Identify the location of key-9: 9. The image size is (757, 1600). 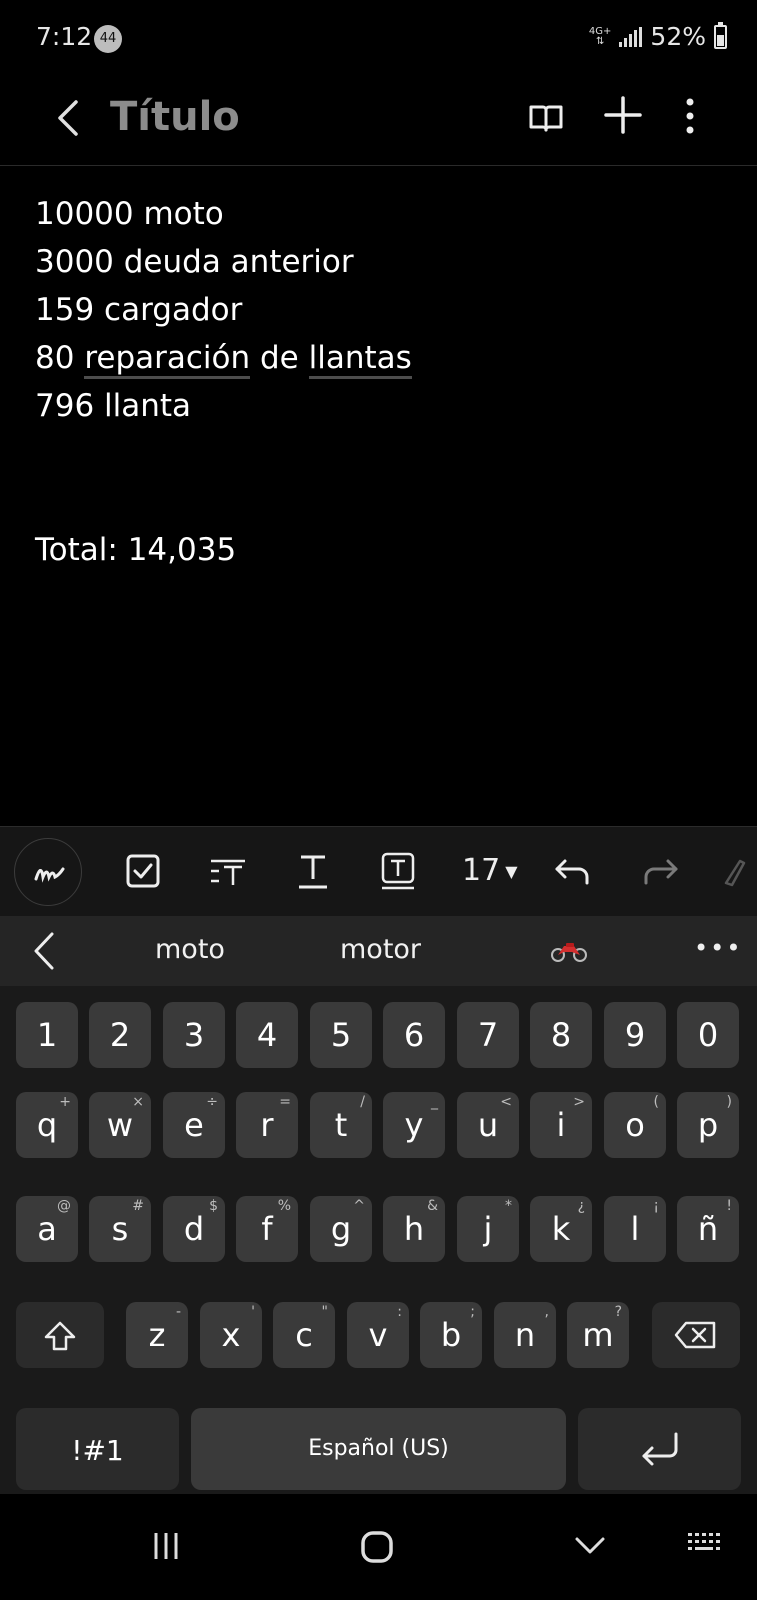
(635, 1035).